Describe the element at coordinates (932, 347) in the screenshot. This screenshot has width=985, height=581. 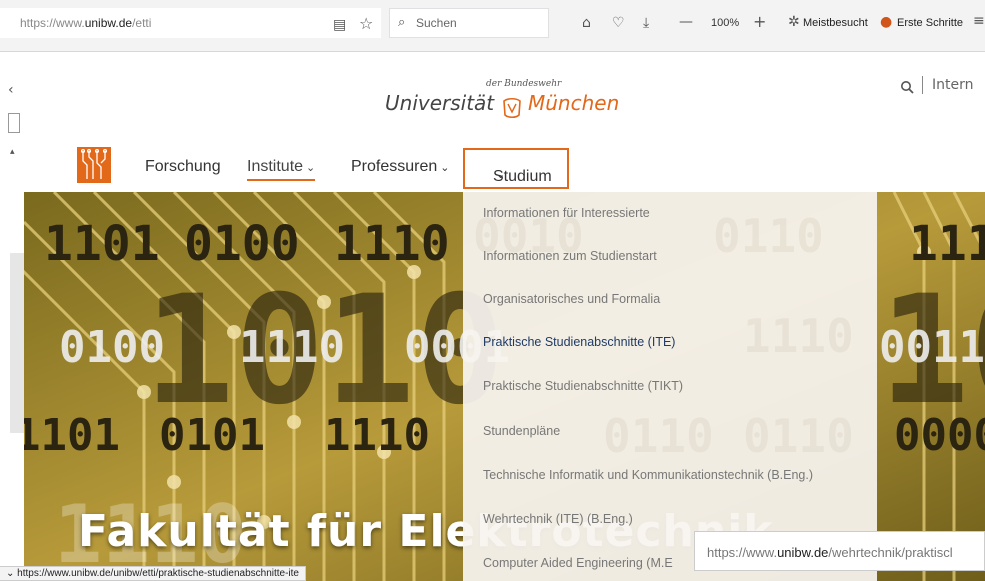
I see `hero-digit: 0011` at that location.